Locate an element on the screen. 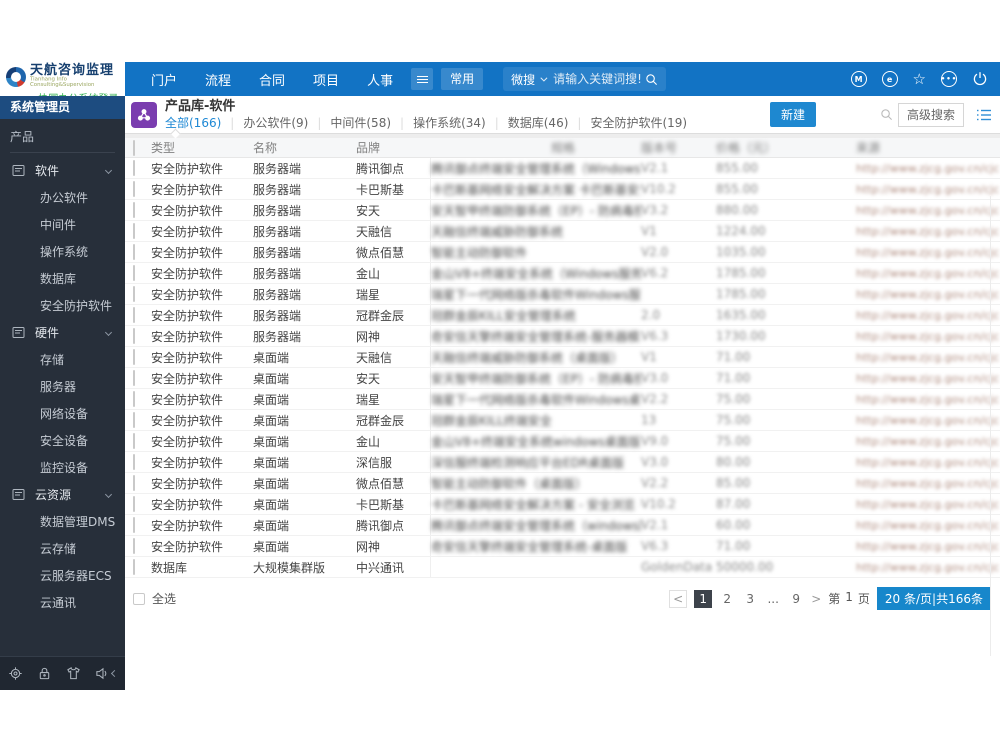 Image resolution: width=1000 pixels, height=750 pixels. nav-item: 人事 is located at coordinates (380, 79).